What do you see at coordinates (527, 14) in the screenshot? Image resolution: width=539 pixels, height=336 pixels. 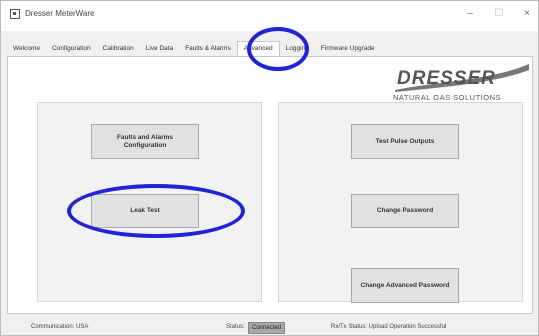 I see `close-button: ×` at bounding box center [527, 14].